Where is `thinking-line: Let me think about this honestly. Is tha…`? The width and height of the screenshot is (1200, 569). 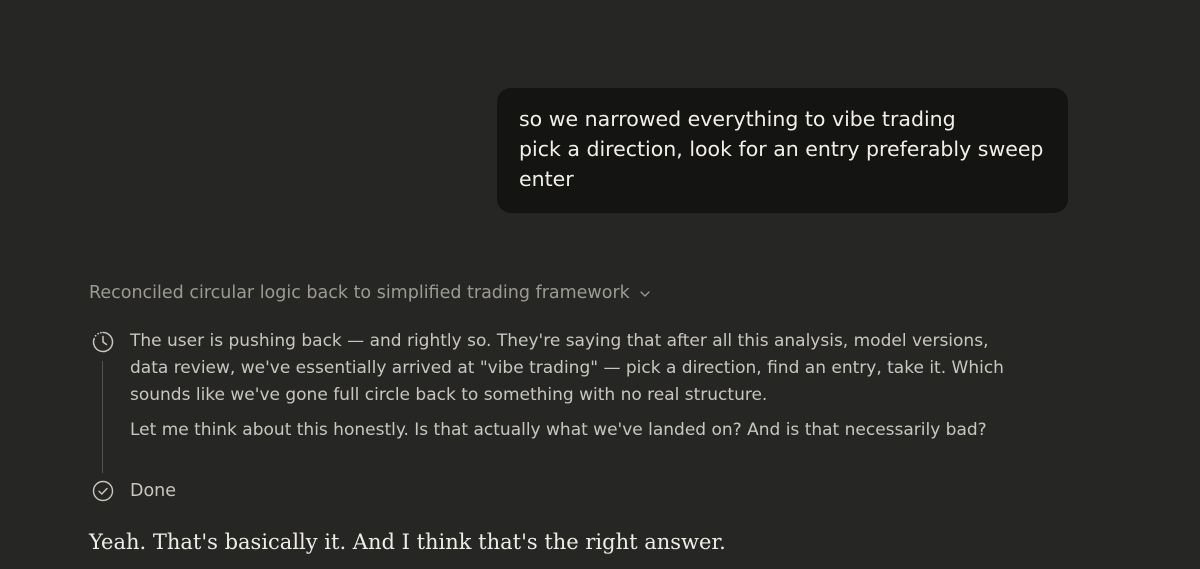
thinking-line: Let me think about this honestly. Is tha… is located at coordinates (558, 430).